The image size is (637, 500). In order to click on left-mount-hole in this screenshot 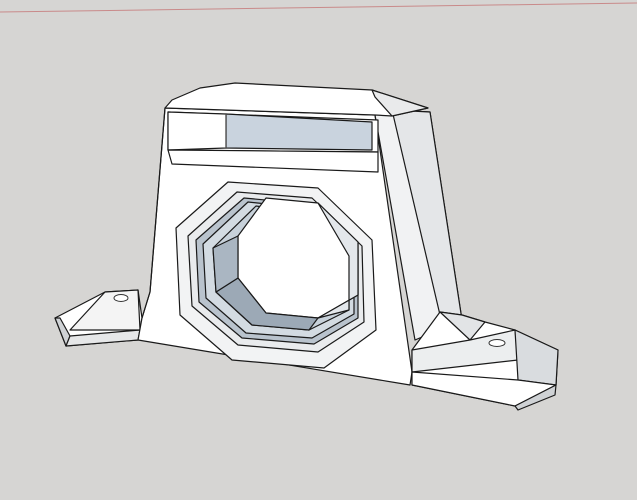, I will do `click(121, 298)`.